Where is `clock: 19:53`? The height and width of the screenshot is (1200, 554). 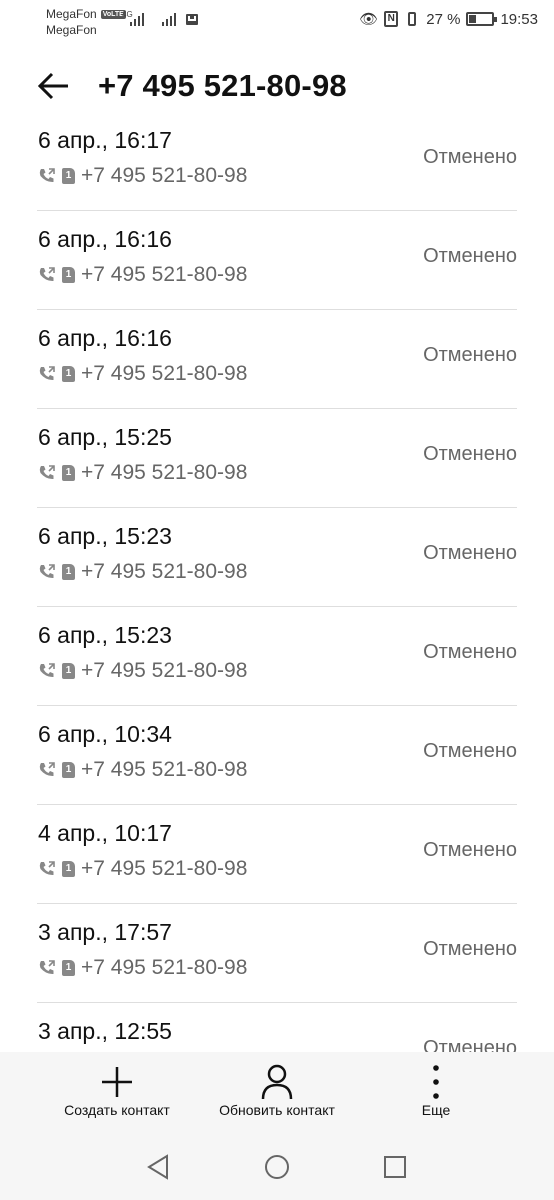 clock: 19:53 is located at coordinates (519, 19).